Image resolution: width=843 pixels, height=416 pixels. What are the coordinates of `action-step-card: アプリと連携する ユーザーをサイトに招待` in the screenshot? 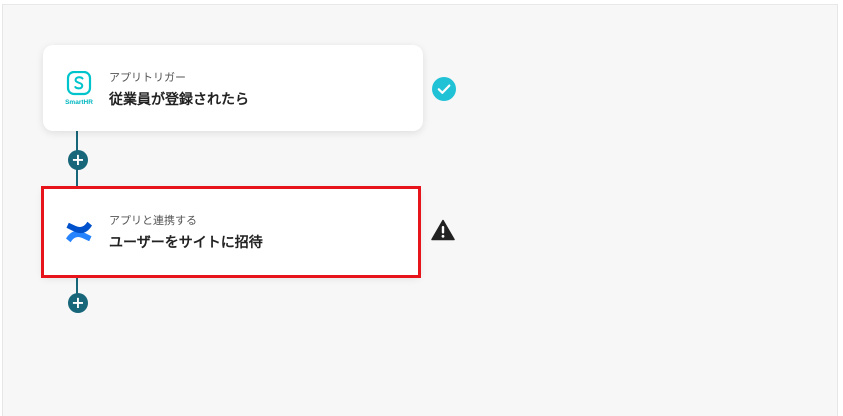 It's located at (231, 232).